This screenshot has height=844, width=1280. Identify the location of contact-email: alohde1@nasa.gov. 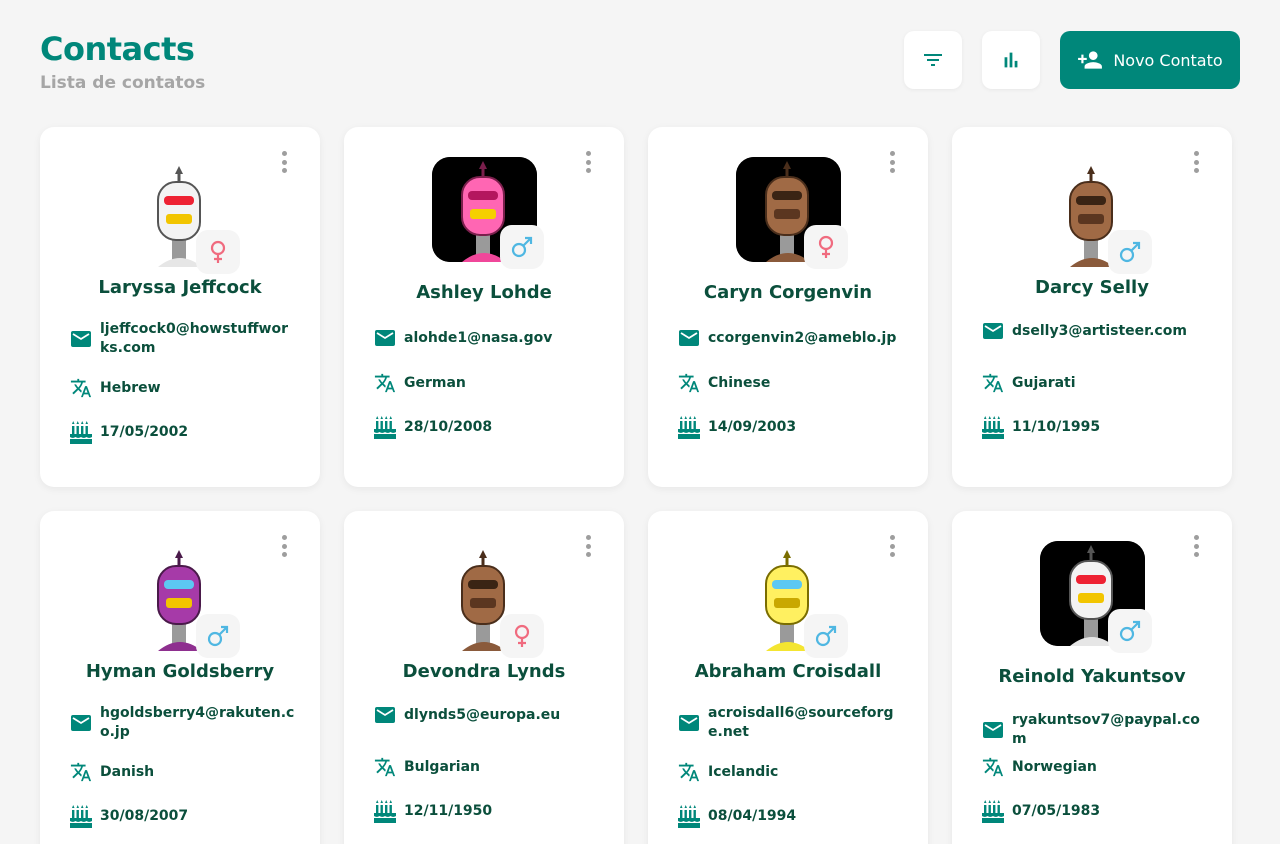
(478, 337).